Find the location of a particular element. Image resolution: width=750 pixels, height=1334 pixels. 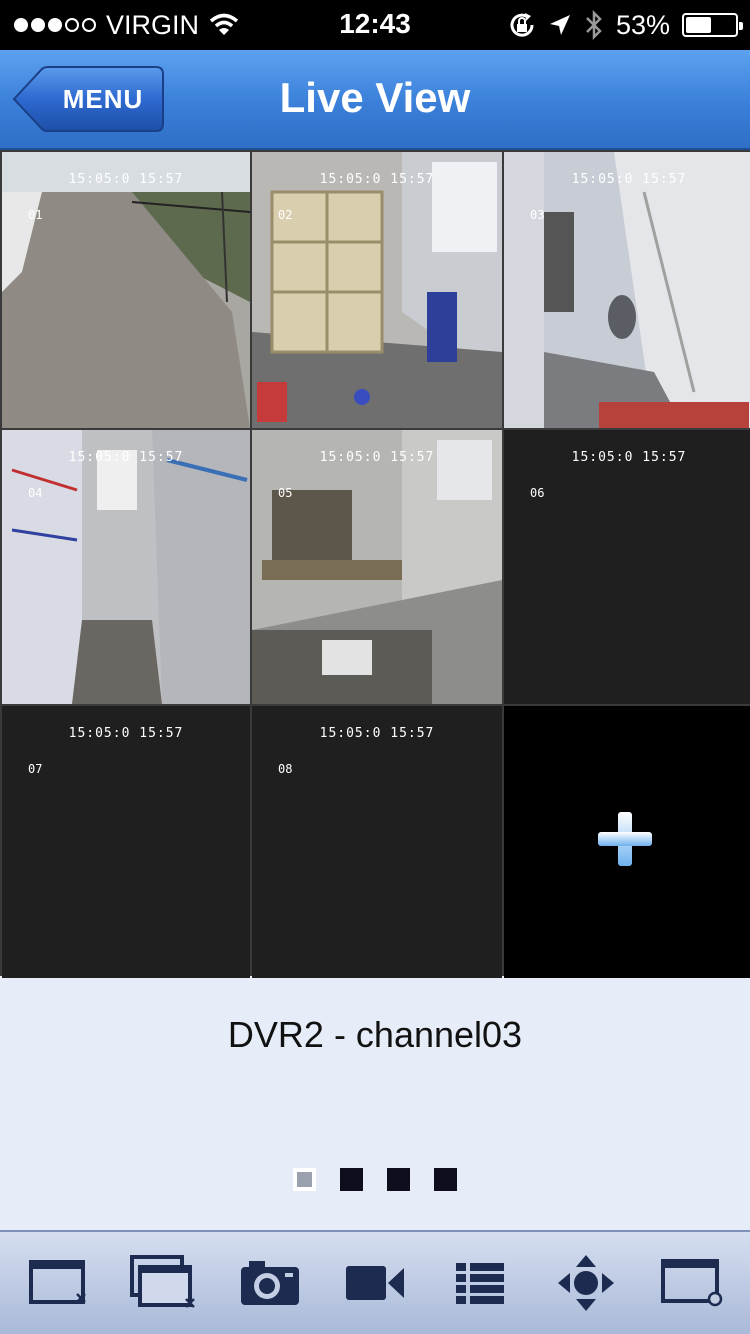

camera-tile-7: 15:05:0 15:57 07 is located at coordinates (126, 844).